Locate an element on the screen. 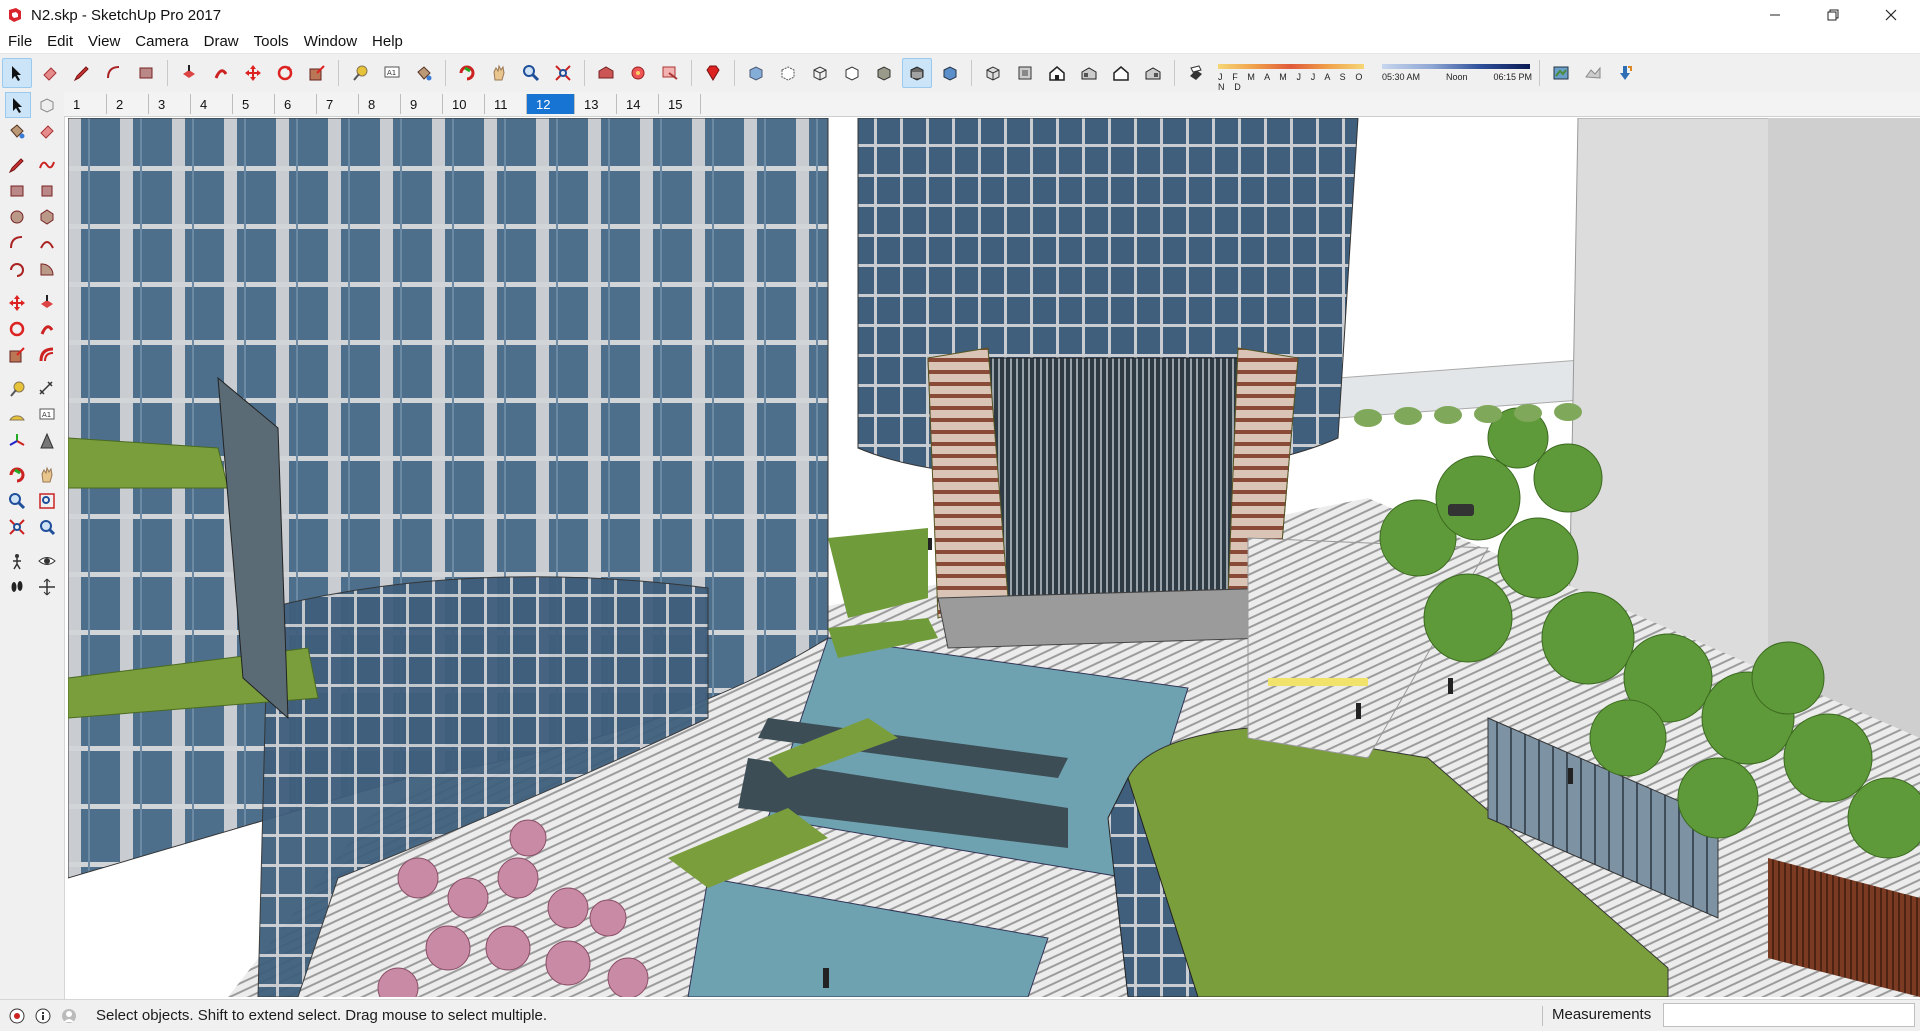  scene-tab-6: 6 is located at coordinates (295, 104).